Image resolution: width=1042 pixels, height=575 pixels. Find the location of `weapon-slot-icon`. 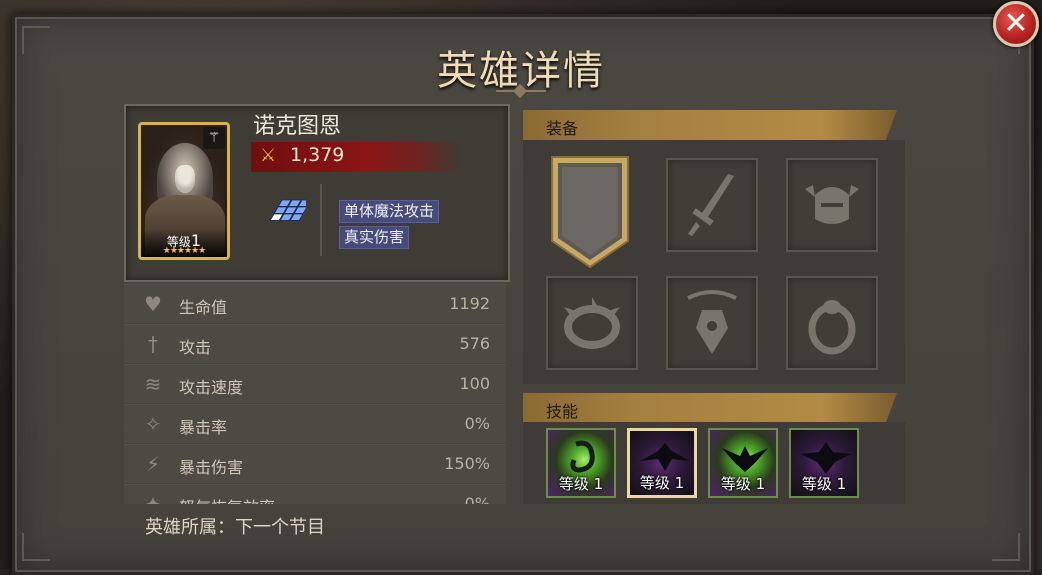

weapon-slot-icon is located at coordinates (711, 205).